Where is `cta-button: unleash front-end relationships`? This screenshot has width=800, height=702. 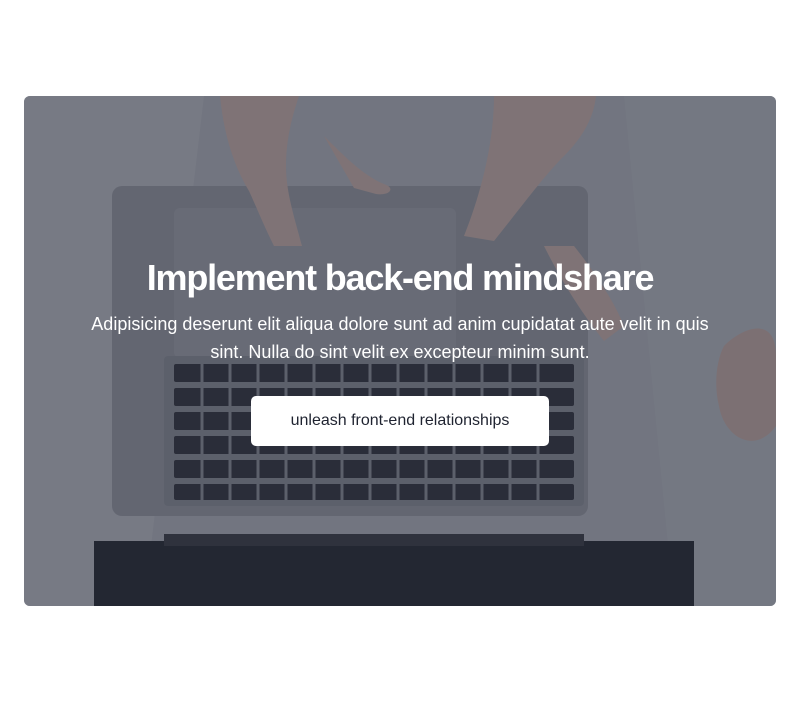
cta-button: unleash front-end relationships is located at coordinates (400, 421).